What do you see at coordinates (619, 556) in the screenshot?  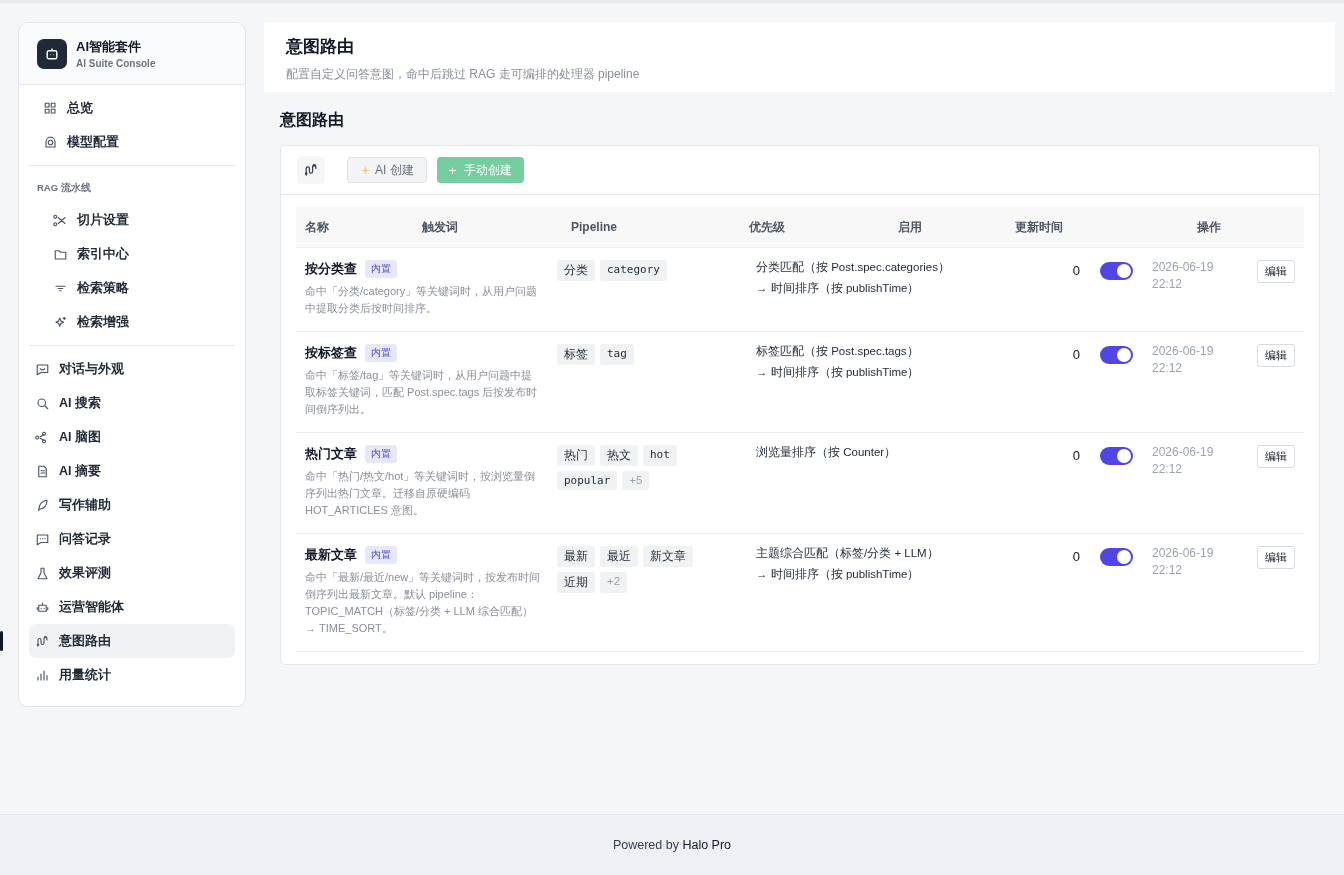 I see `trigger-tag: 最近` at bounding box center [619, 556].